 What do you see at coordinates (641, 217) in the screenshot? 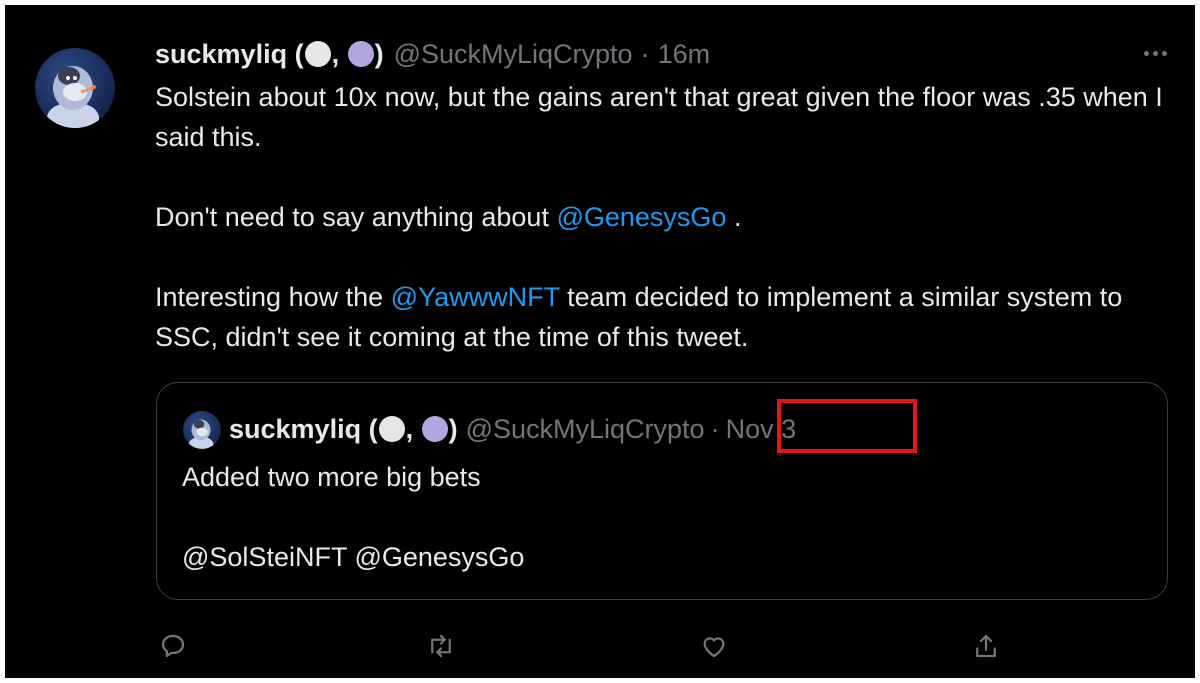
I see `mention-link-genesysgo: @GenesysGo` at bounding box center [641, 217].